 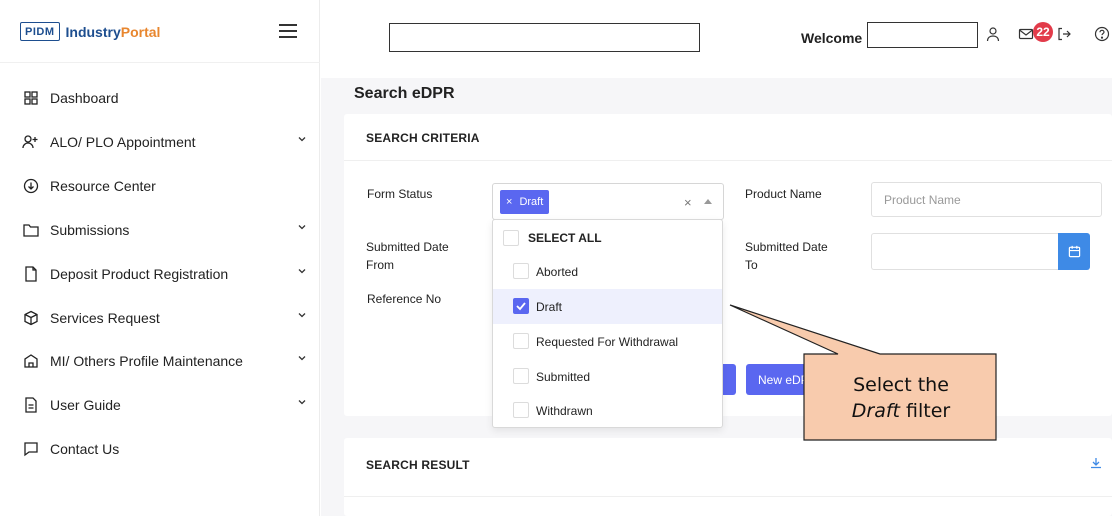 What do you see at coordinates (31, 405) in the screenshot?
I see `file-text-icon` at bounding box center [31, 405].